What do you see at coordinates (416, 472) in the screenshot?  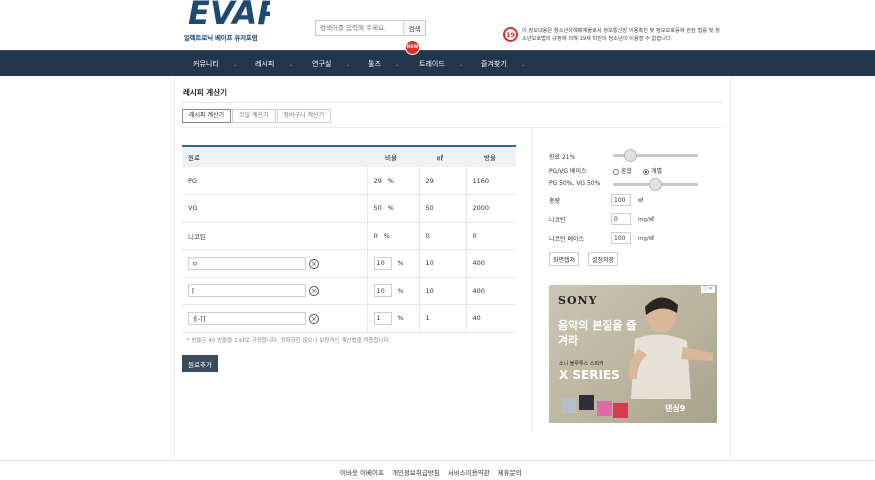 I see `footer-link-privacy: 개인정보취급방침` at bounding box center [416, 472].